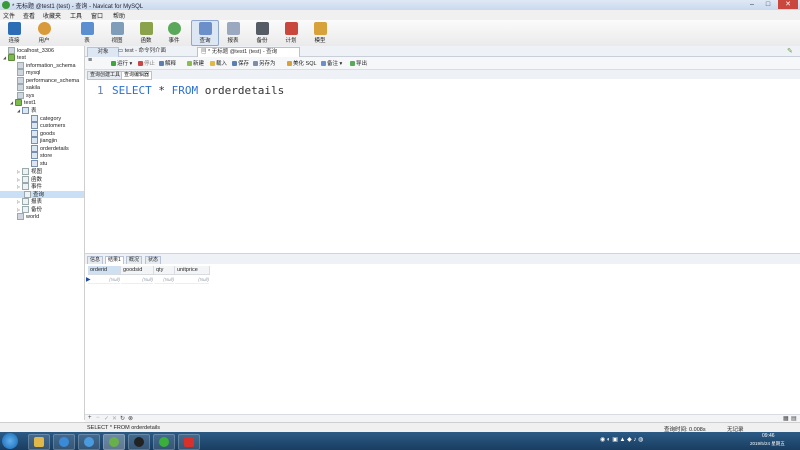  What do you see at coordinates (52, 15) in the screenshot?
I see `menu-favorites: 收藏夹` at bounding box center [52, 15].